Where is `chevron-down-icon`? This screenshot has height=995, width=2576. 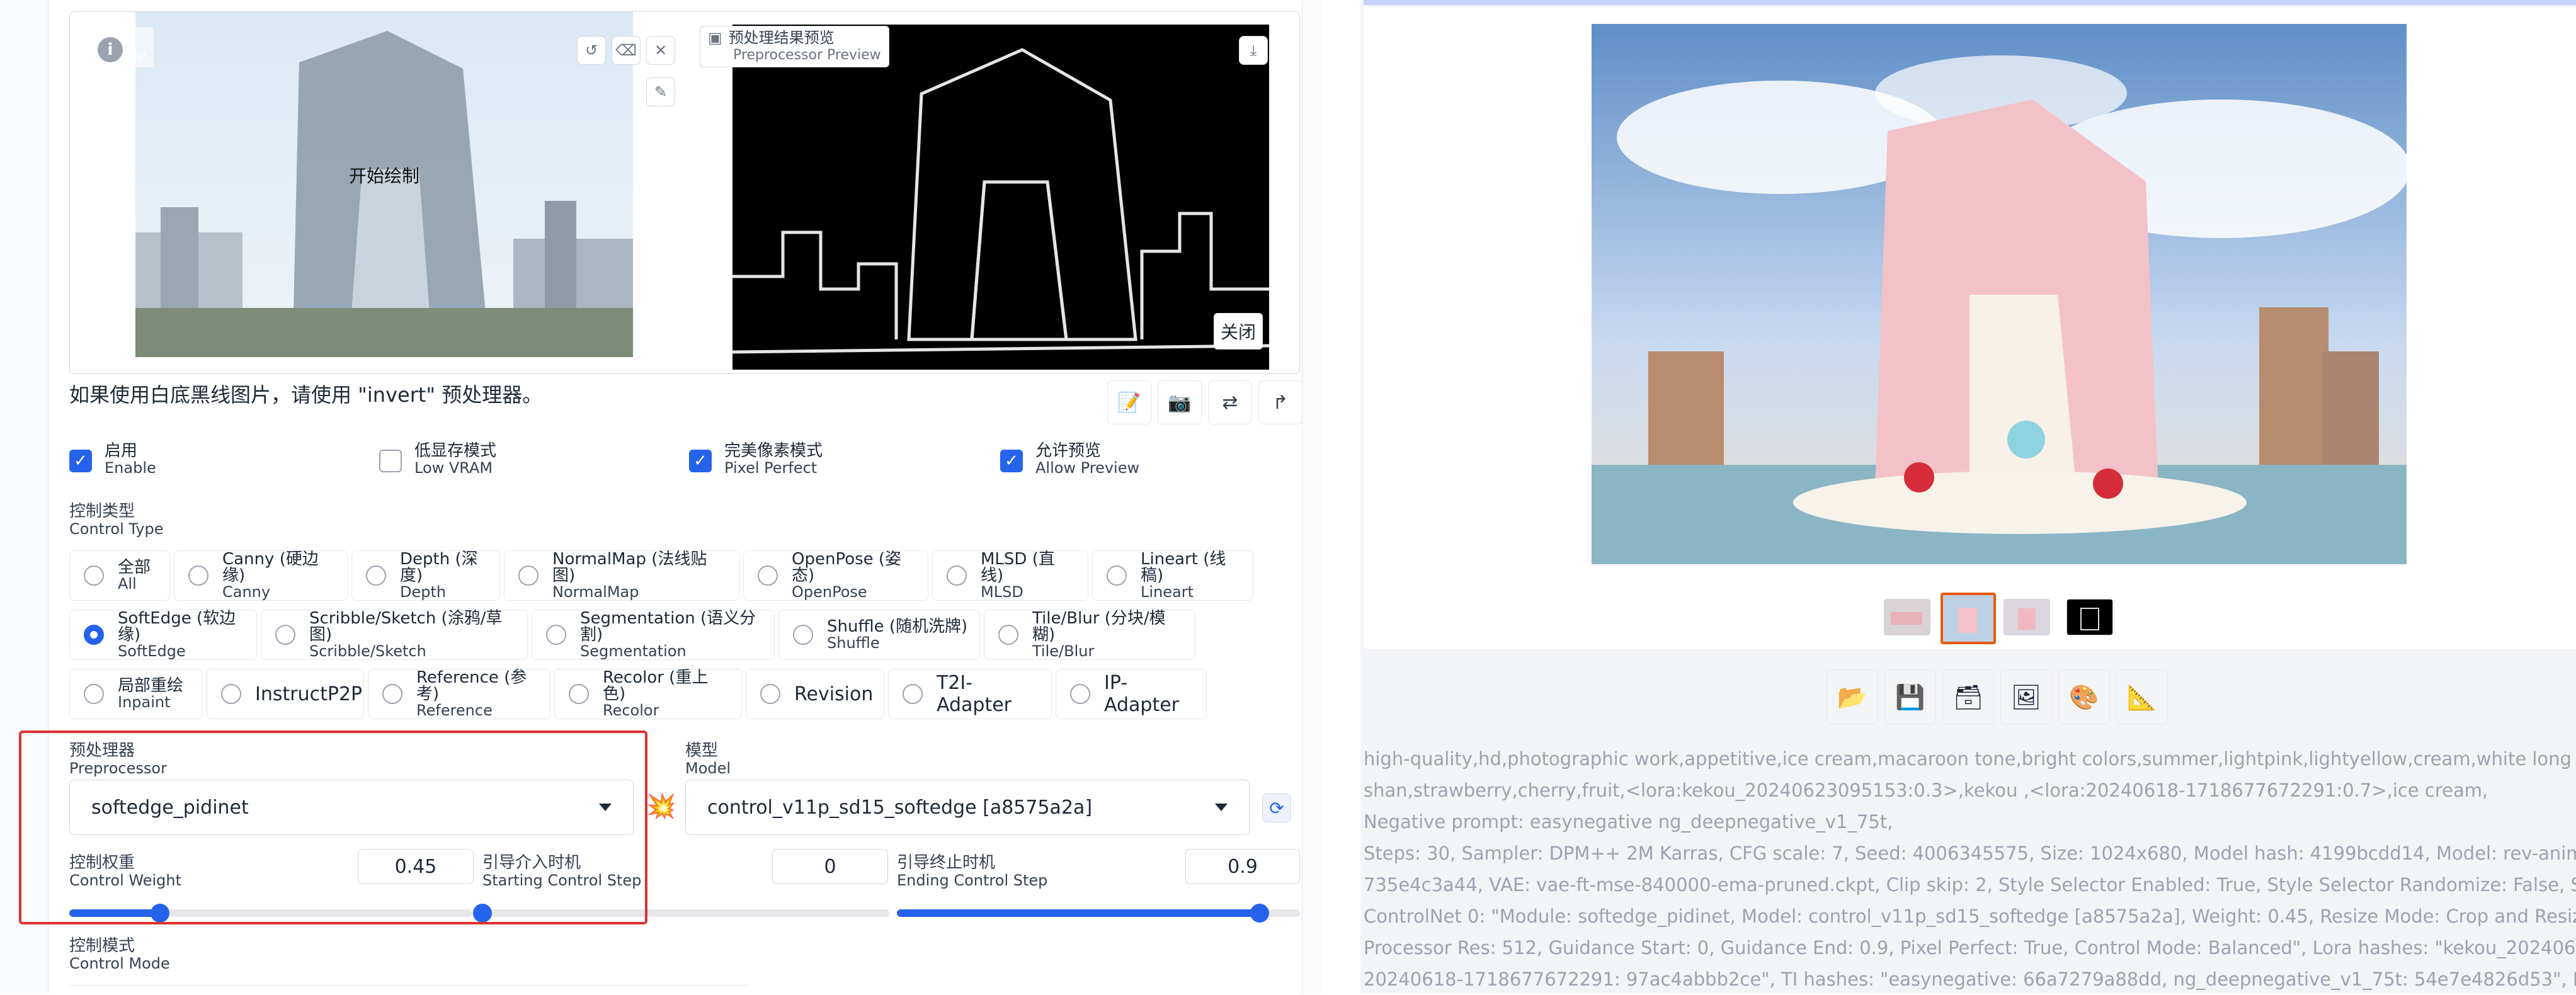
chevron-down-icon is located at coordinates (1221, 808).